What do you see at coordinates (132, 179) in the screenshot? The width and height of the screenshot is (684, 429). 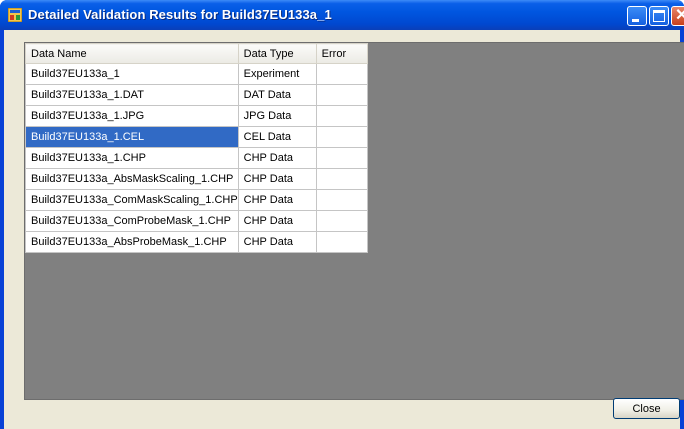 I see `cell-data-name: Build37EU133a_AbsMaskScaling_1.CHP` at bounding box center [132, 179].